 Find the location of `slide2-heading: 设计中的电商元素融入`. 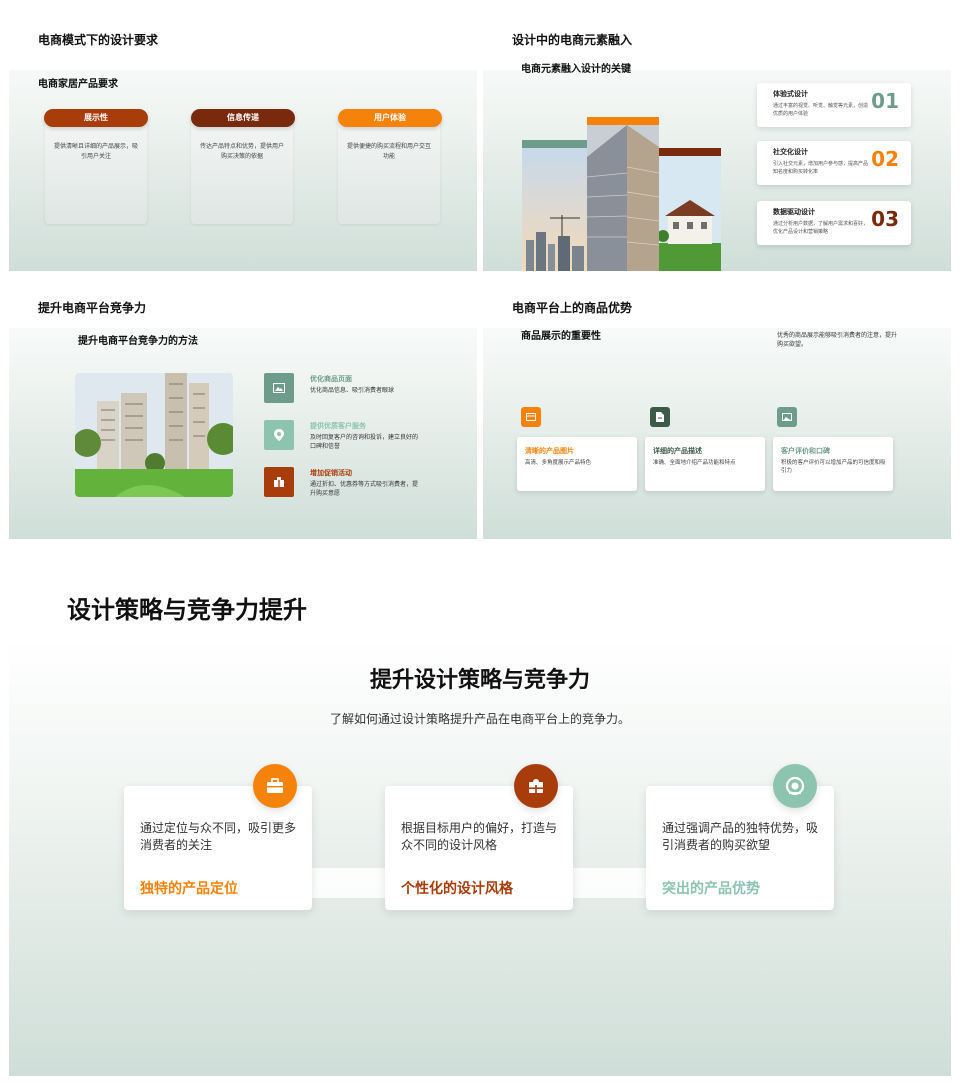

slide2-heading: 设计中的电商元素融入 is located at coordinates (572, 40).